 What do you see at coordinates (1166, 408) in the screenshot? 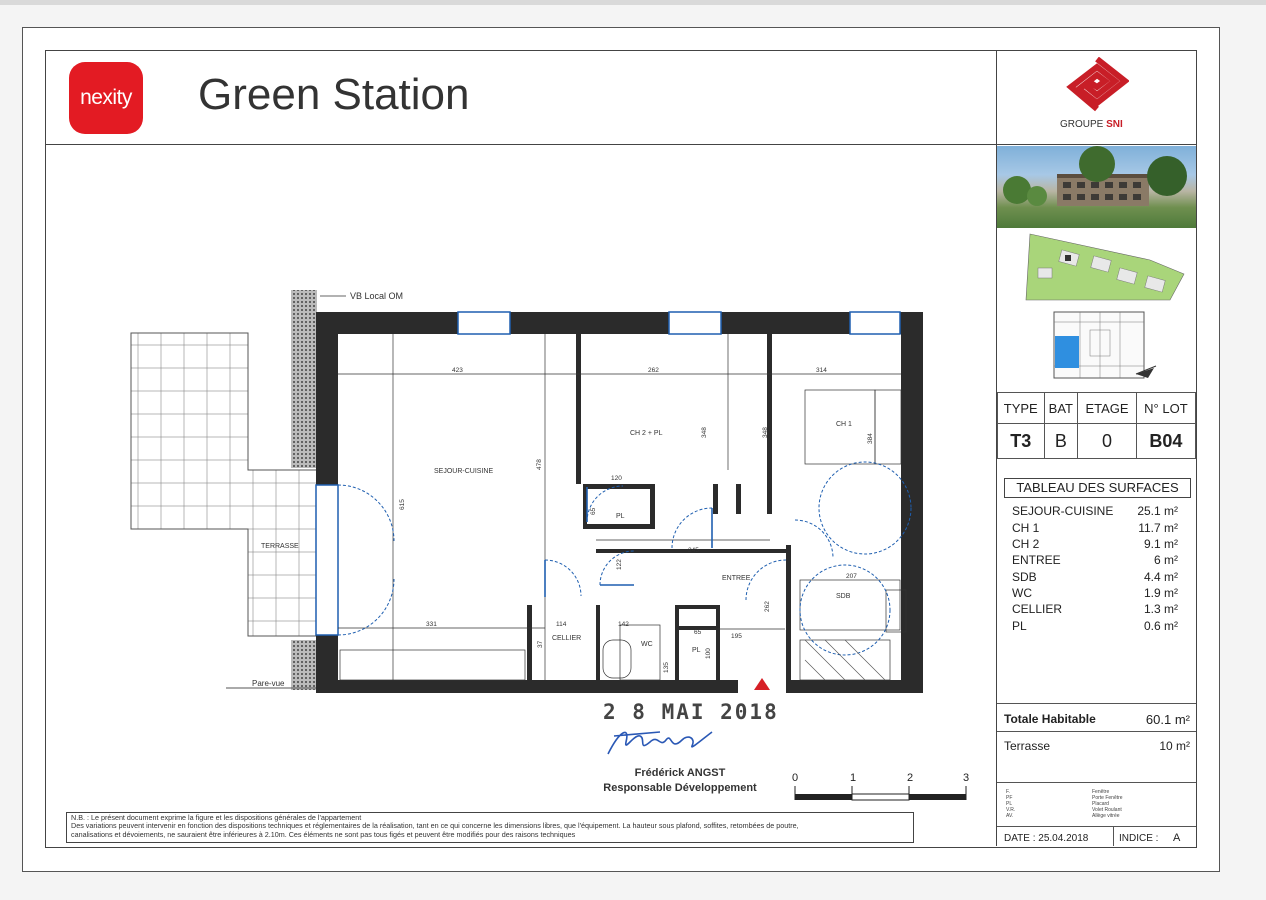
I see `lot-header-lot: N° LOT` at bounding box center [1166, 408].